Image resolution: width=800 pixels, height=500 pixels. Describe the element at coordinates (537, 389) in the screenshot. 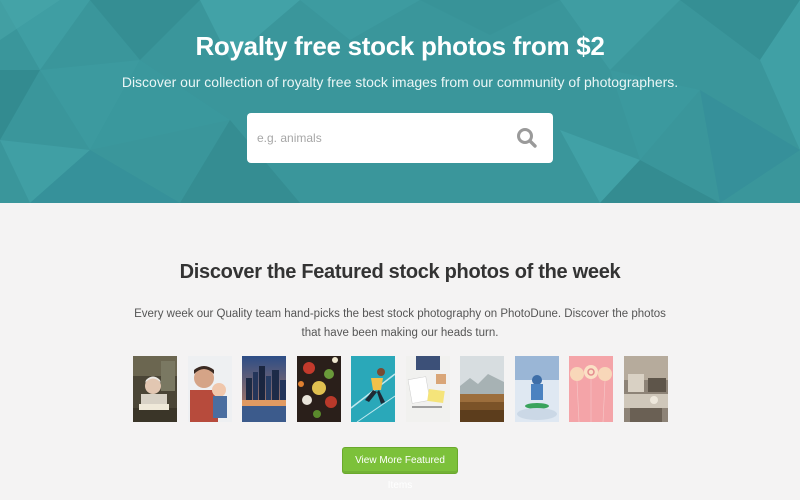

I see `featured-photo-snow-sledding` at that location.